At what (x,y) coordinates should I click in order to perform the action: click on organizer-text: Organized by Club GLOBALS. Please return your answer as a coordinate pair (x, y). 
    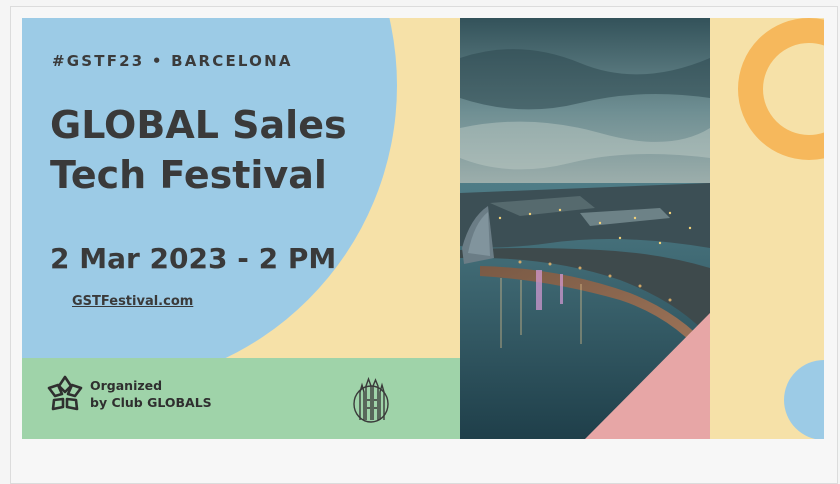
    Looking at the image, I should click on (151, 394).